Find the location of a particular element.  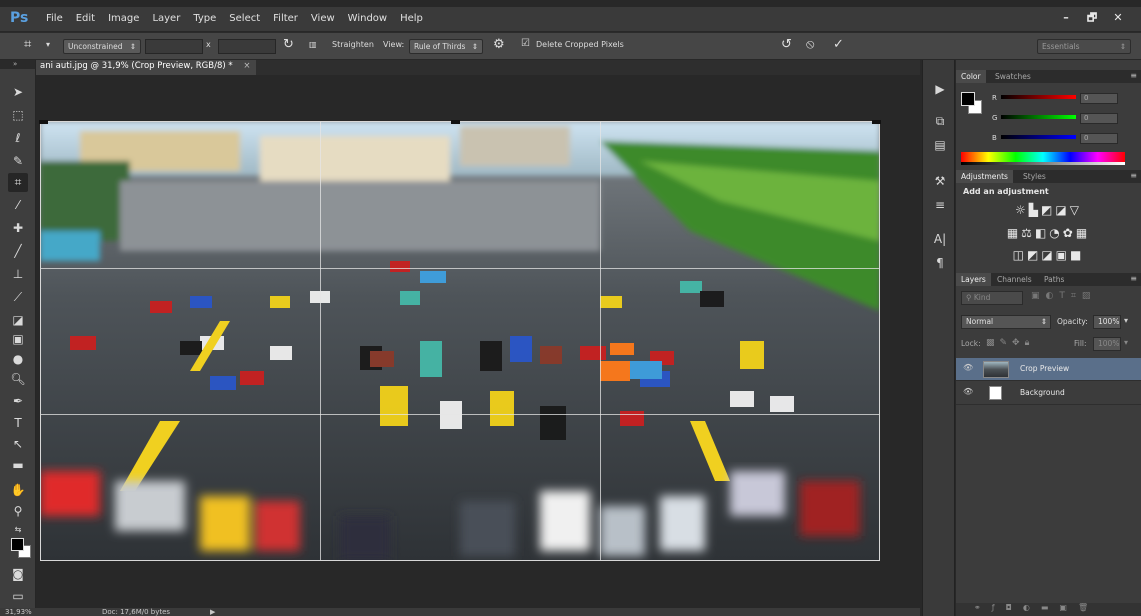

menu-image: Image is located at coordinates (123, 18).